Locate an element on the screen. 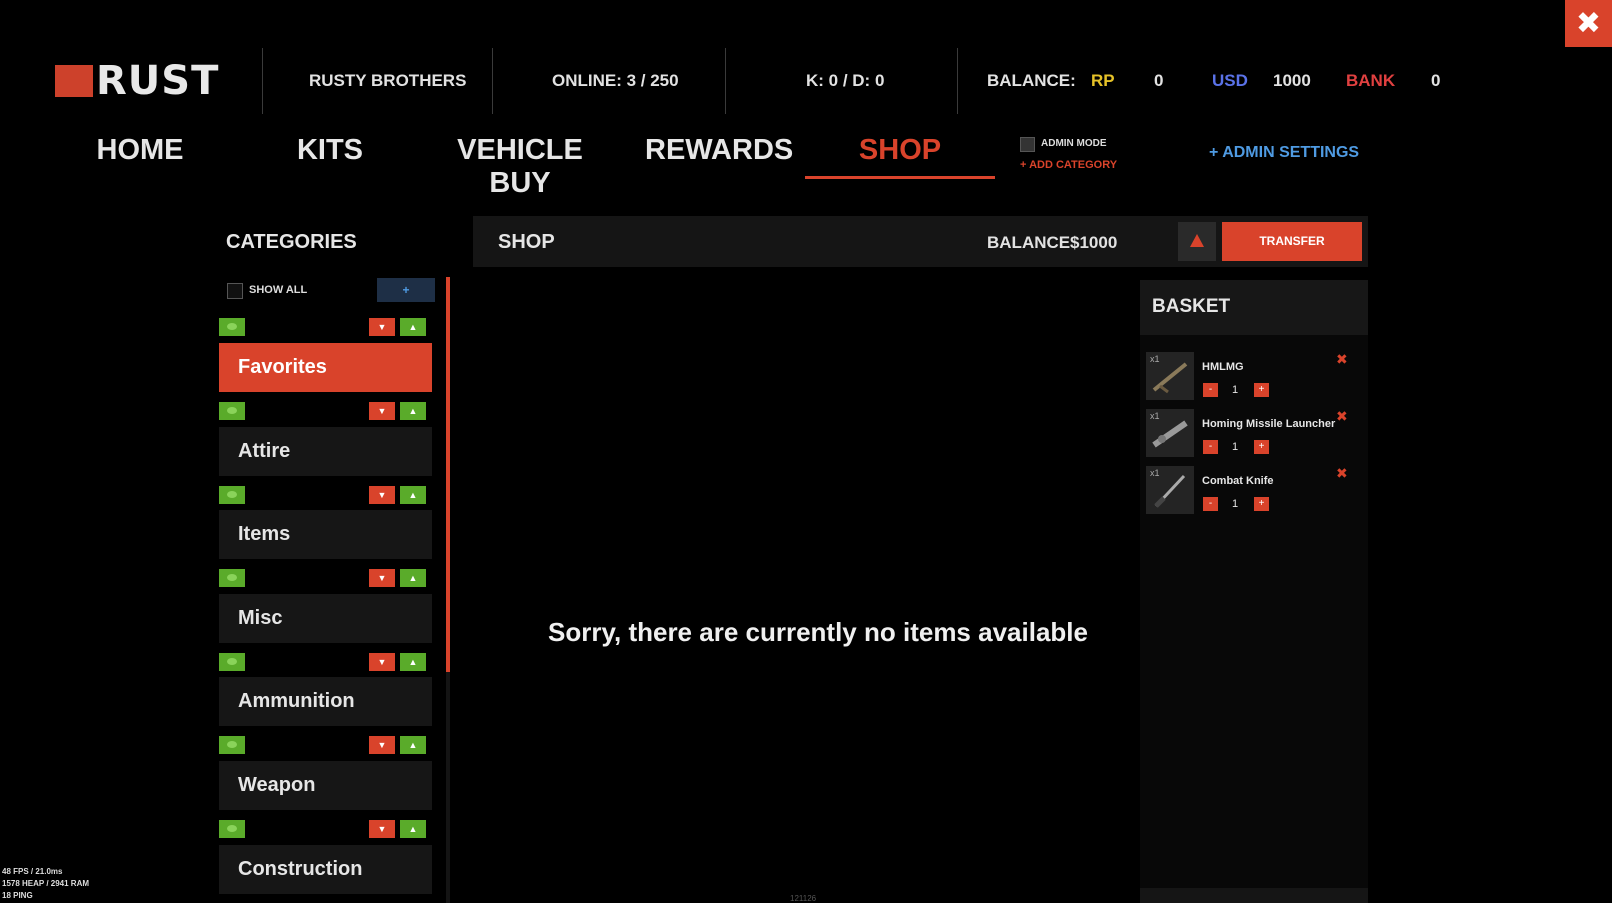 The height and width of the screenshot is (903, 1612). category-attire: Attire is located at coordinates (325, 451).